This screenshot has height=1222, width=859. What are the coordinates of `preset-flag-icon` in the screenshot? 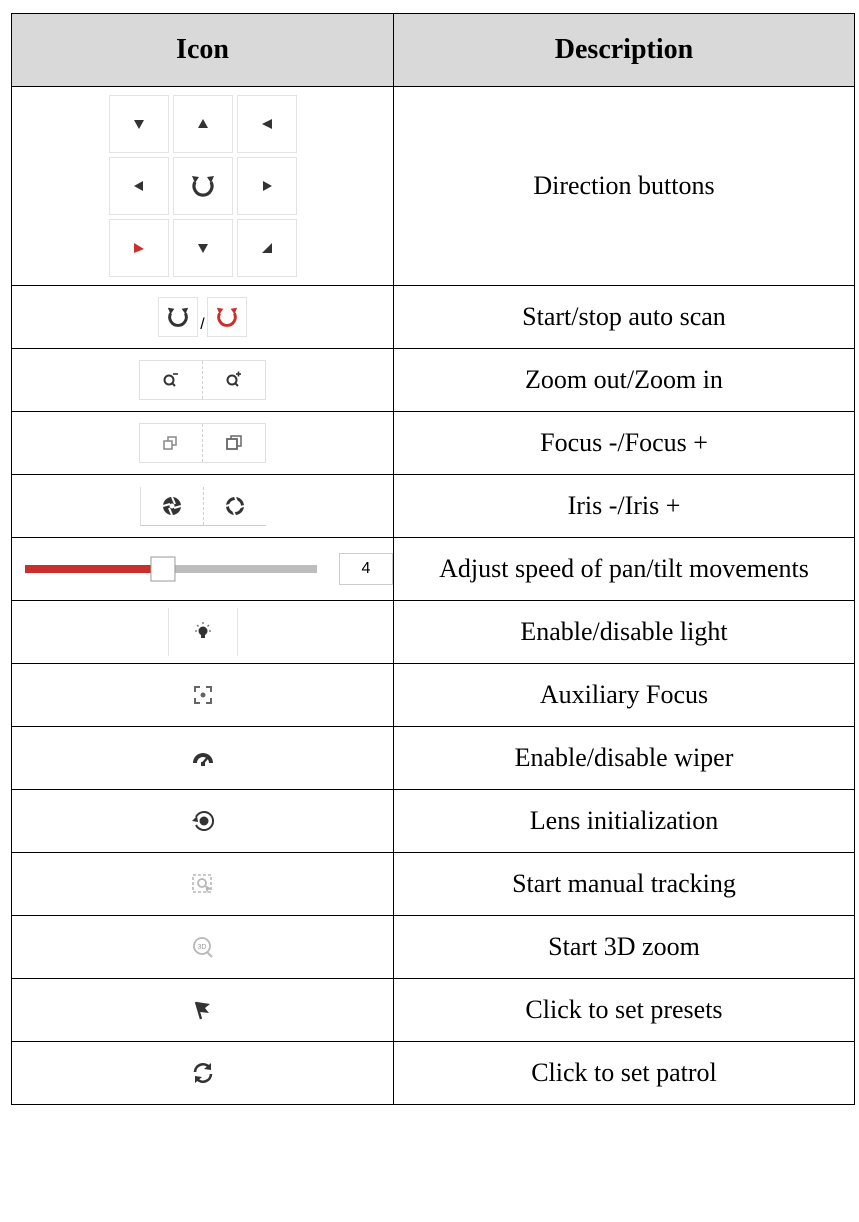 It's located at (202, 1010).